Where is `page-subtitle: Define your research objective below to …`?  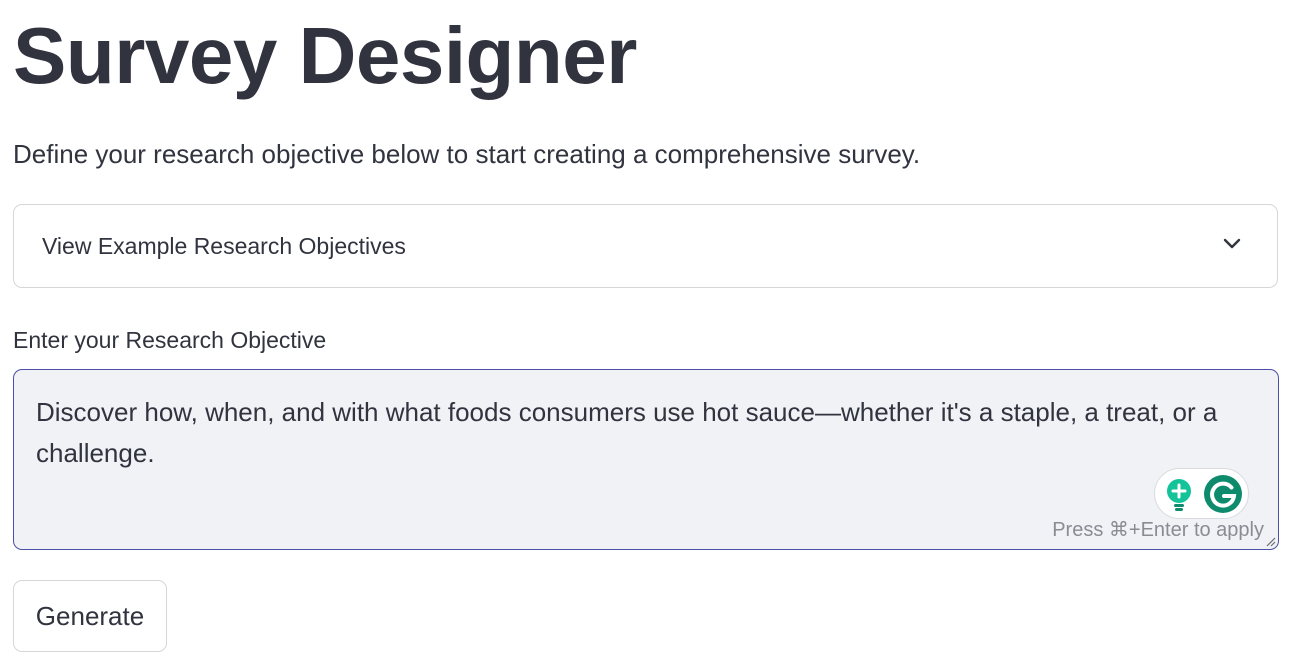
page-subtitle: Define your research objective below to … is located at coordinates (467, 154).